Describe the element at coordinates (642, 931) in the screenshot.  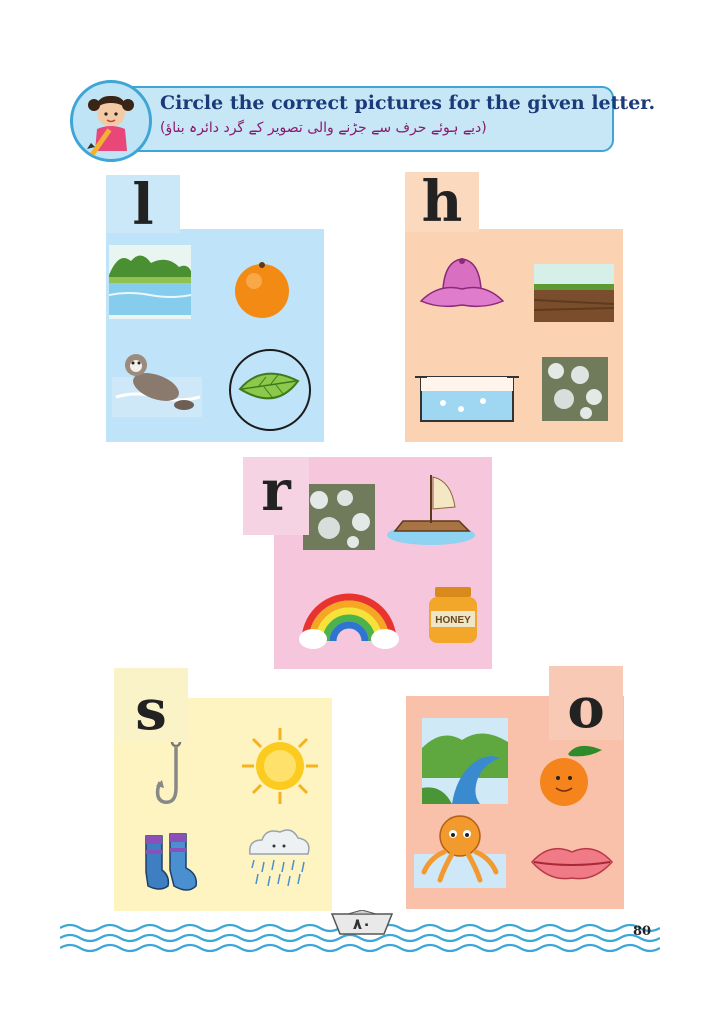
I see `page-number: 80` at that location.